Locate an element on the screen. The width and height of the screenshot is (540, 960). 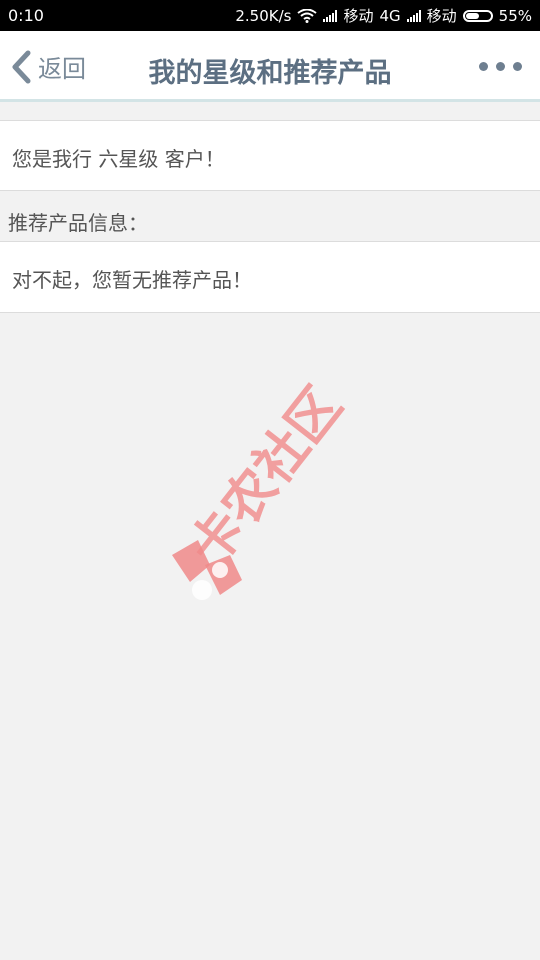
recommend-section-label: 推荐产品信息： is located at coordinates (78, 223).